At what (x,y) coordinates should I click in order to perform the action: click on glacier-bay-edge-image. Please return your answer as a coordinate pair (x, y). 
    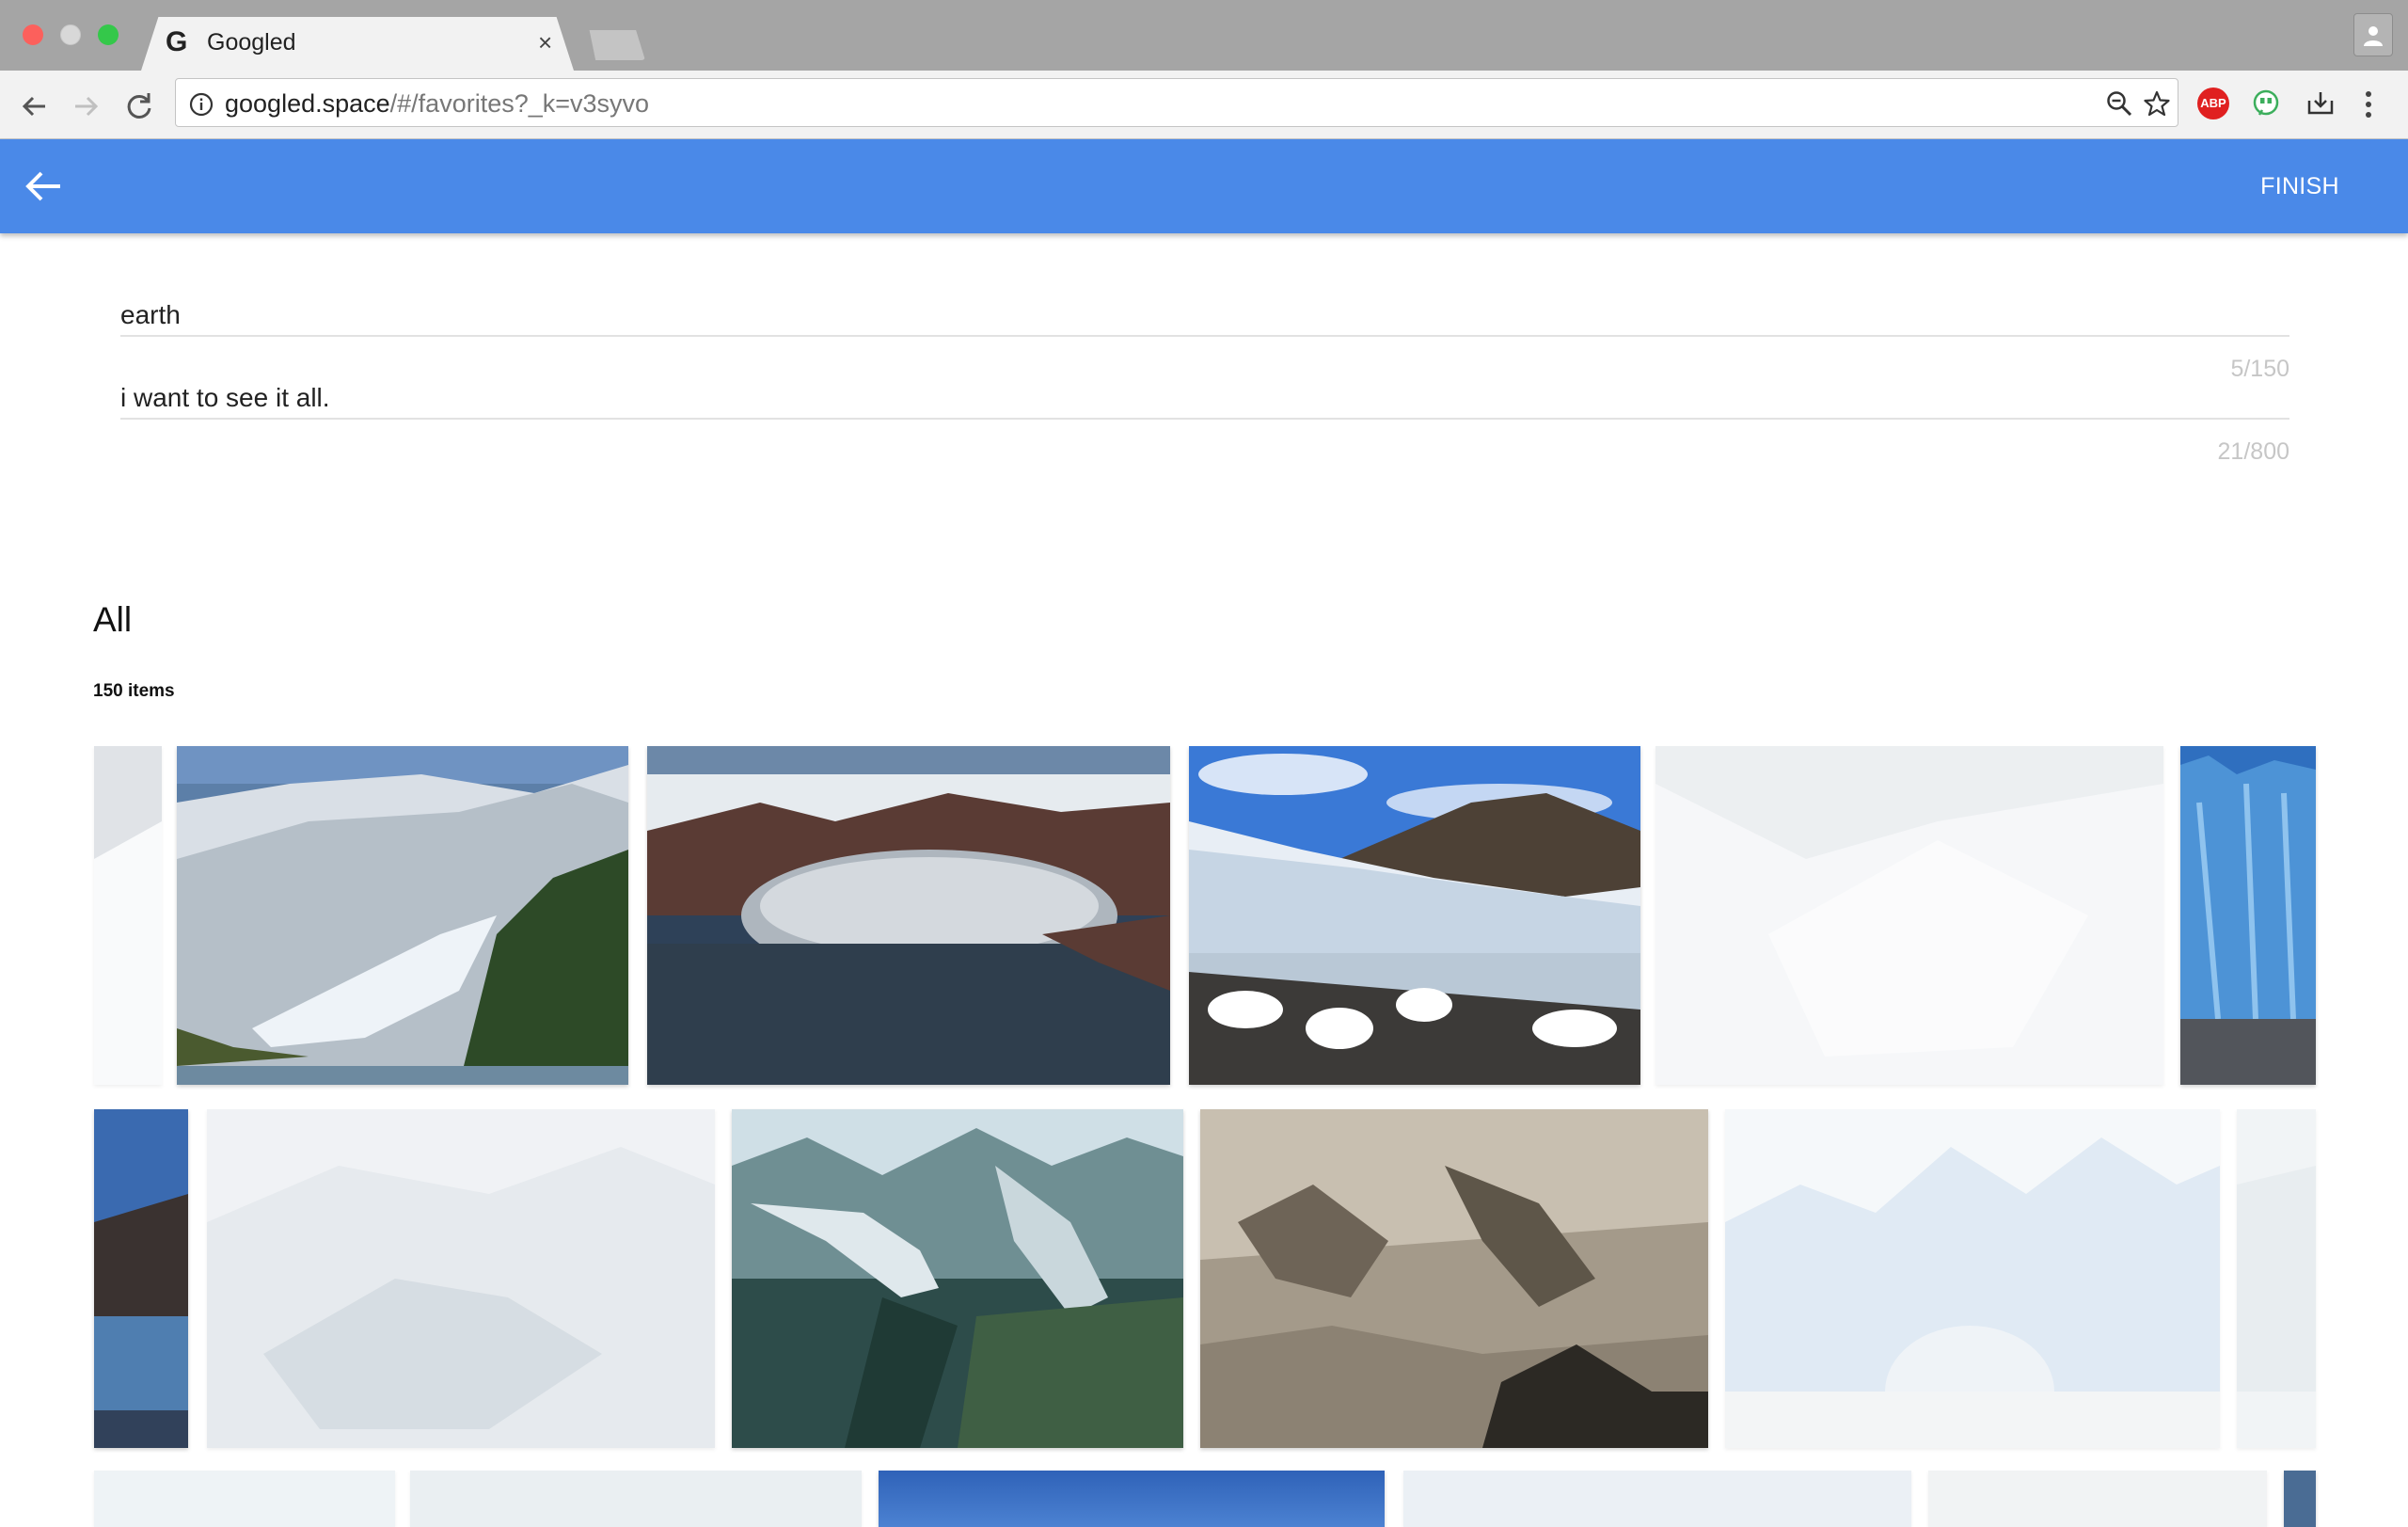
    Looking at the image, I should click on (141, 1278).